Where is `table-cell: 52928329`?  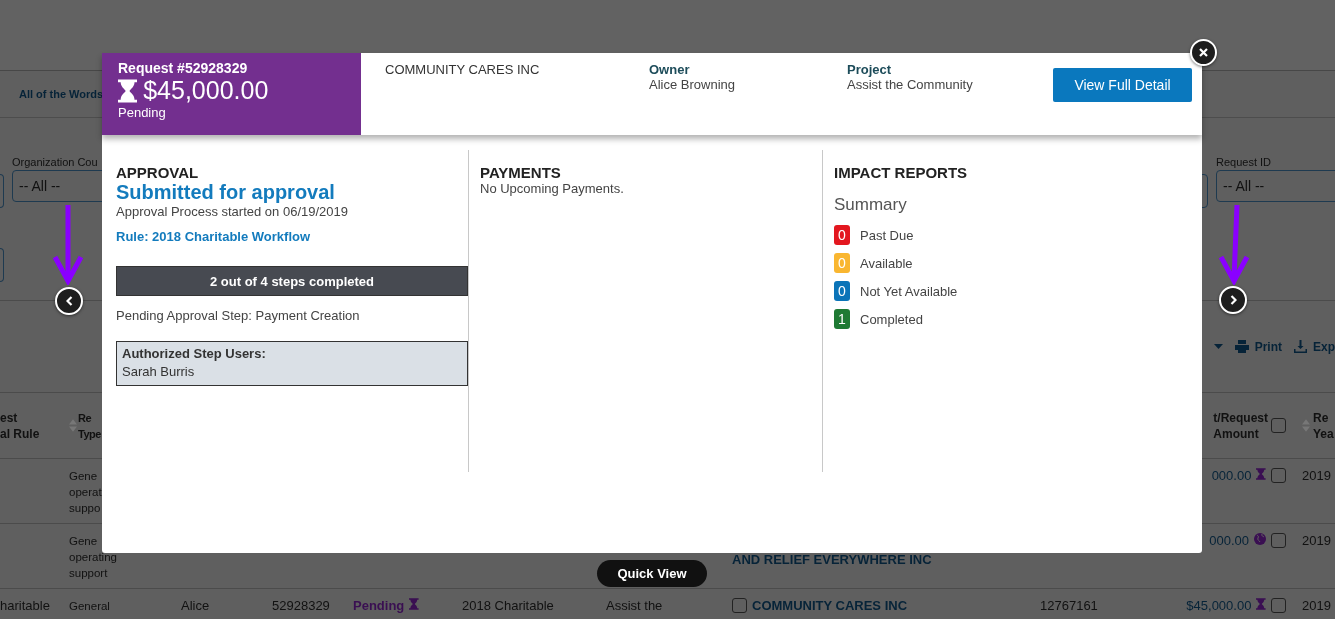
table-cell: 52928329 is located at coordinates (301, 605).